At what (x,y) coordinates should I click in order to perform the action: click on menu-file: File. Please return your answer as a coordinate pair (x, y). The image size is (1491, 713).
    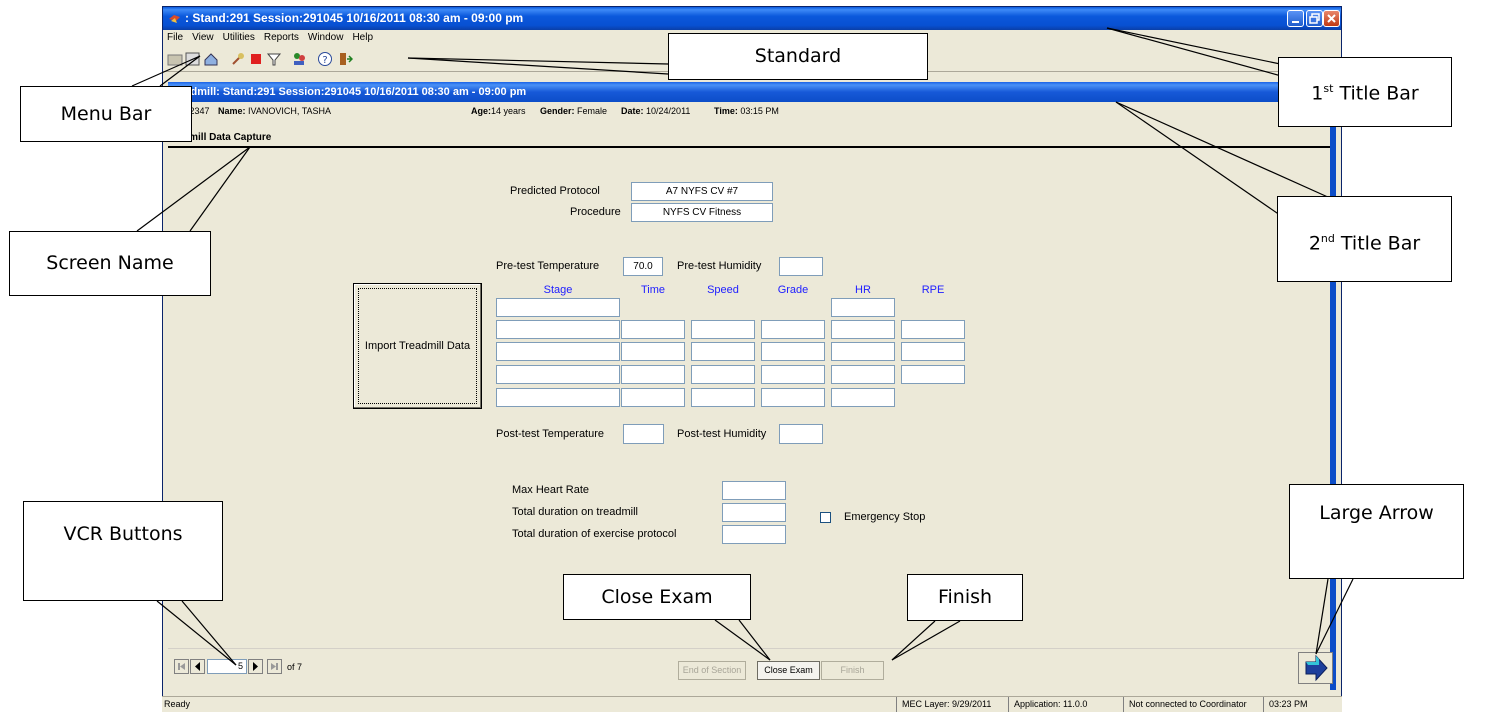
    Looking at the image, I should click on (175, 37).